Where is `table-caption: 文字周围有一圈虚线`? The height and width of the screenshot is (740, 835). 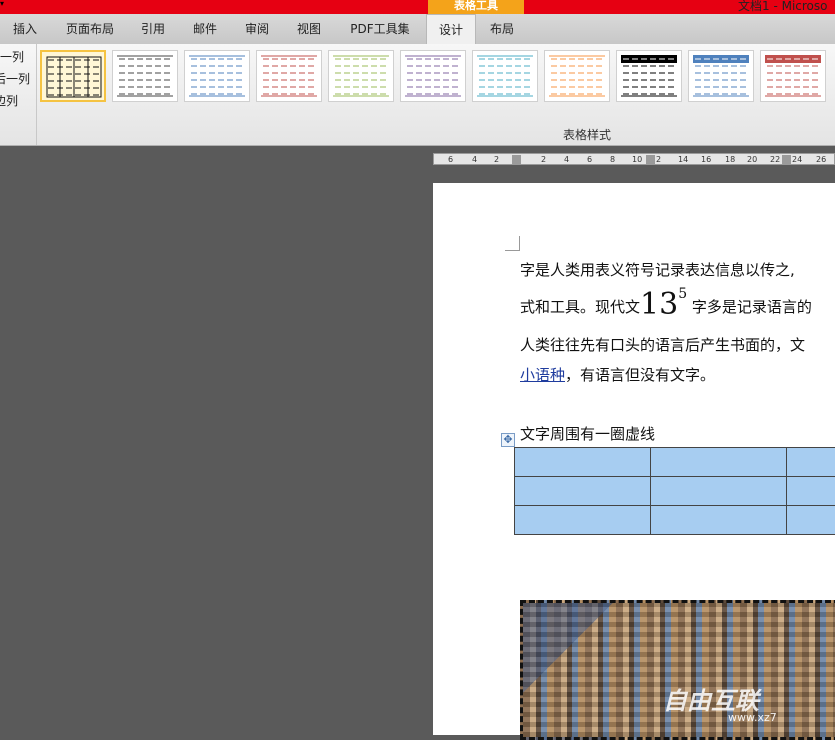 table-caption: 文字周围有一圈虚线 is located at coordinates (587, 433).